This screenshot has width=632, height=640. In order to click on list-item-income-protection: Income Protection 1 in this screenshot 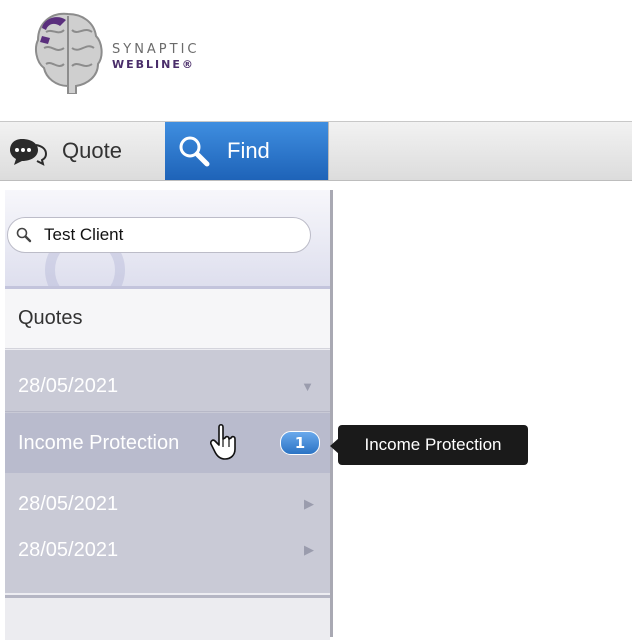, I will do `click(167, 443)`.